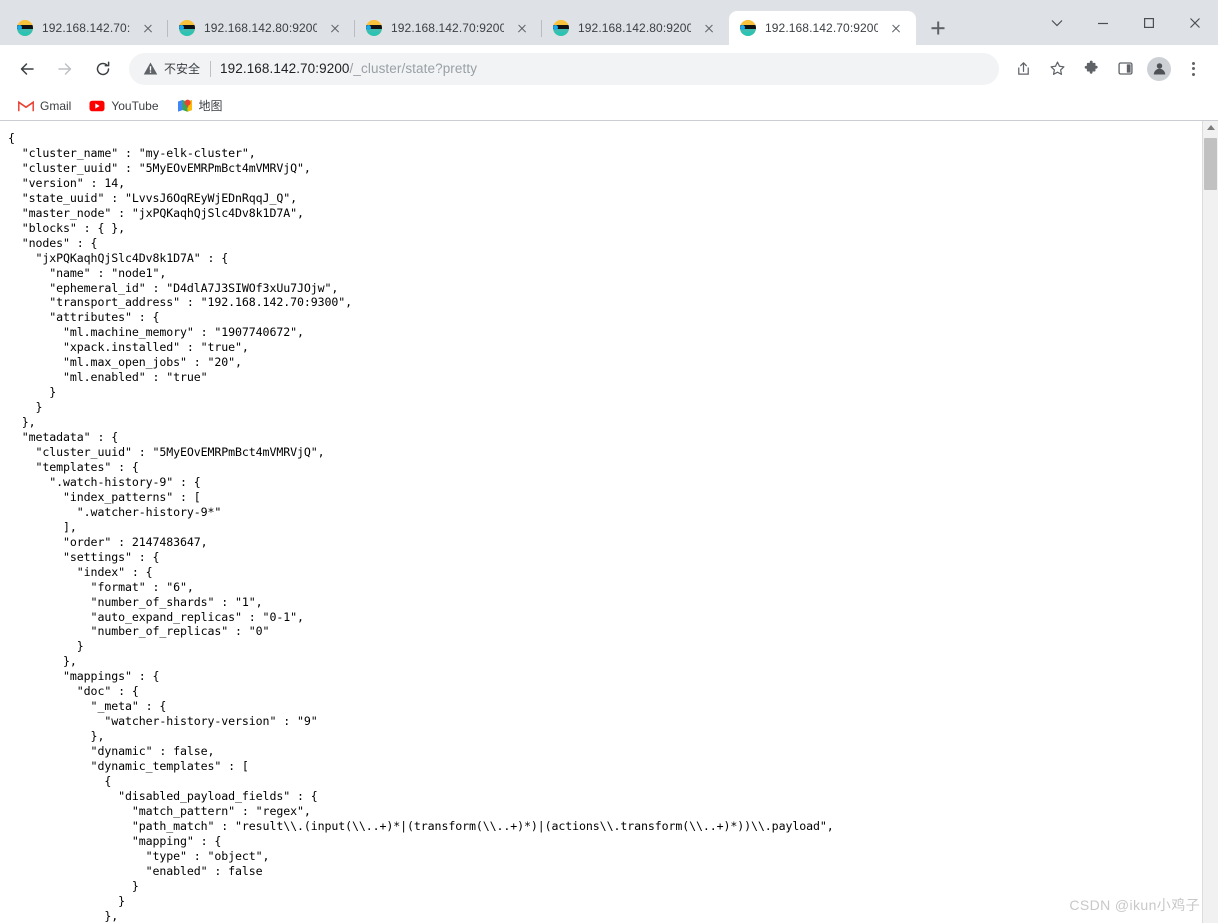 This screenshot has width=1218, height=923. What do you see at coordinates (211, 68) in the screenshot?
I see `omnibox-divider` at bounding box center [211, 68].